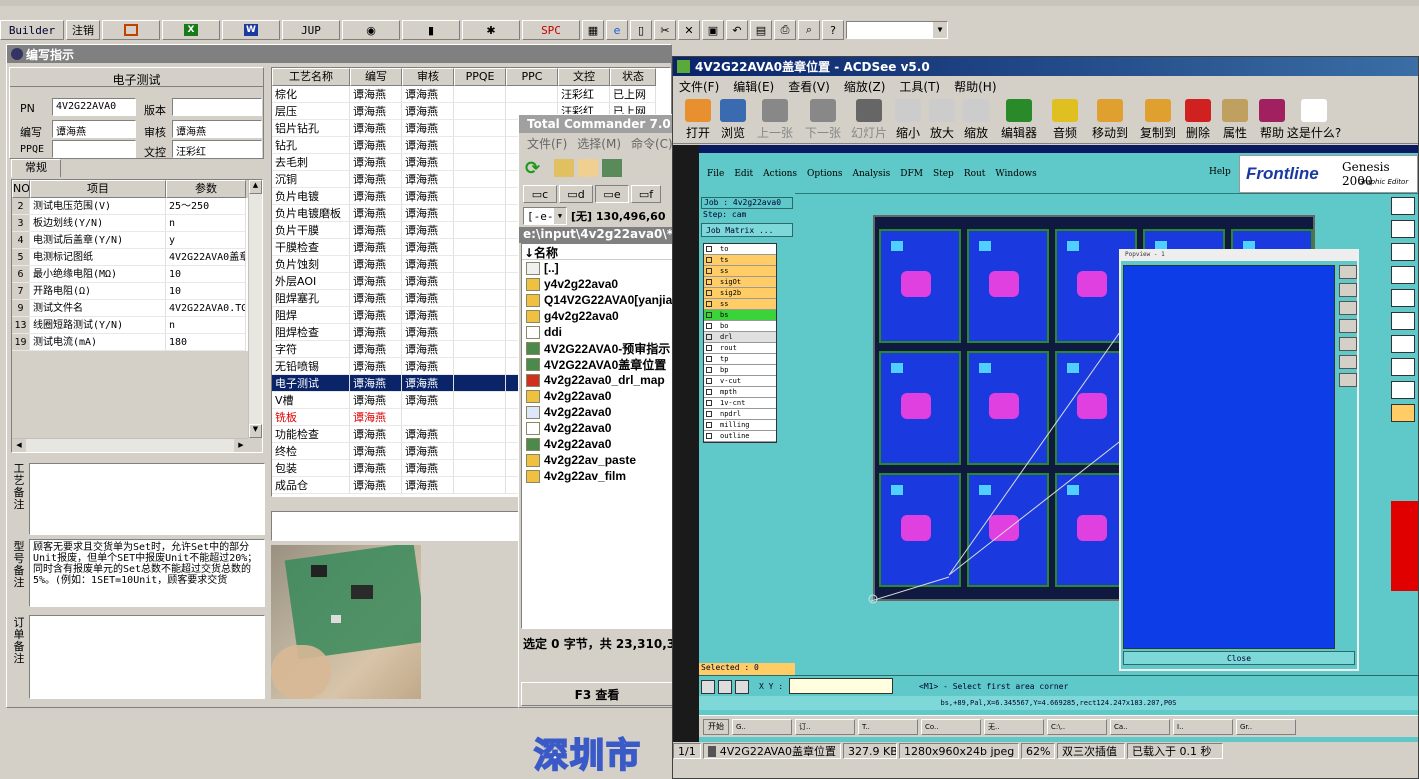  Describe the element at coordinates (1314, 121) in the screenshot. I see `acdsee-tool-button: 这是什么?` at that location.